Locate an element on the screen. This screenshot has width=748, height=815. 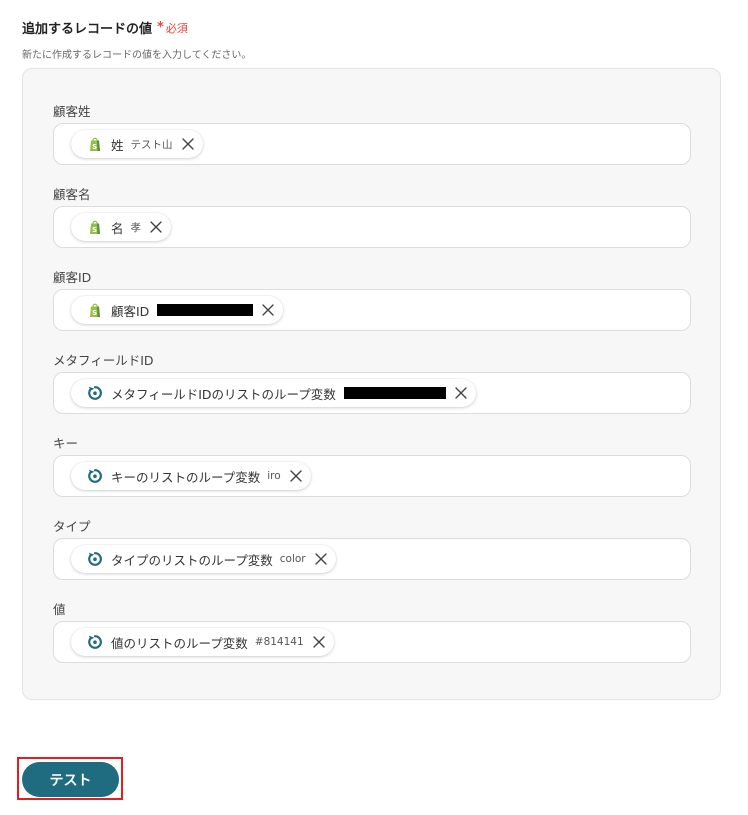
required-text: 必須 is located at coordinates (176, 28).